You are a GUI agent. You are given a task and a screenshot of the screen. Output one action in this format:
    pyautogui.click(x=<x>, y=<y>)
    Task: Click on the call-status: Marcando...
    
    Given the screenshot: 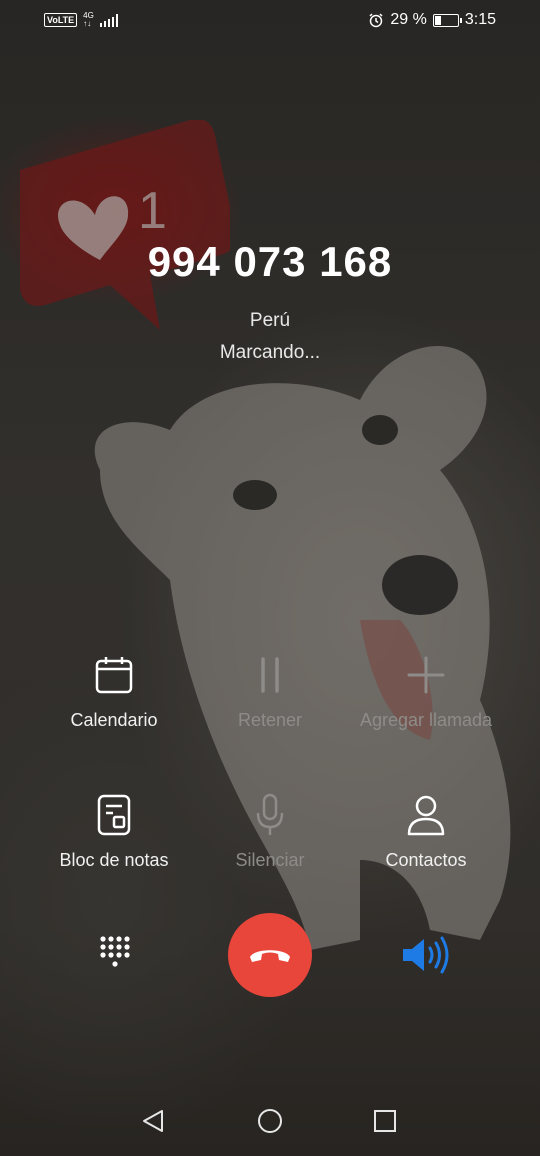 What is the action you would take?
    pyautogui.click(x=270, y=352)
    